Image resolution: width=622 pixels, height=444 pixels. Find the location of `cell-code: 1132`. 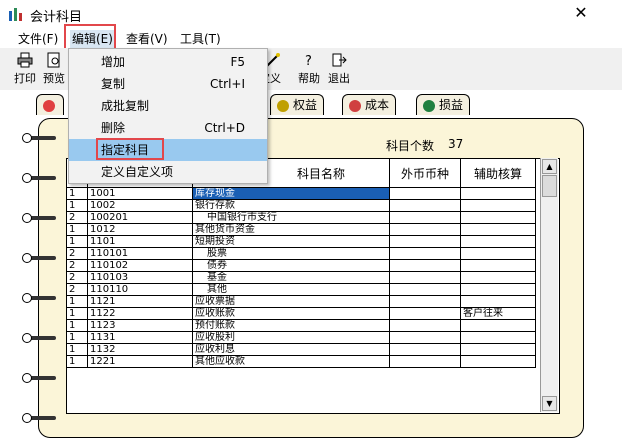

cell-code: 1132 is located at coordinates (140, 349).